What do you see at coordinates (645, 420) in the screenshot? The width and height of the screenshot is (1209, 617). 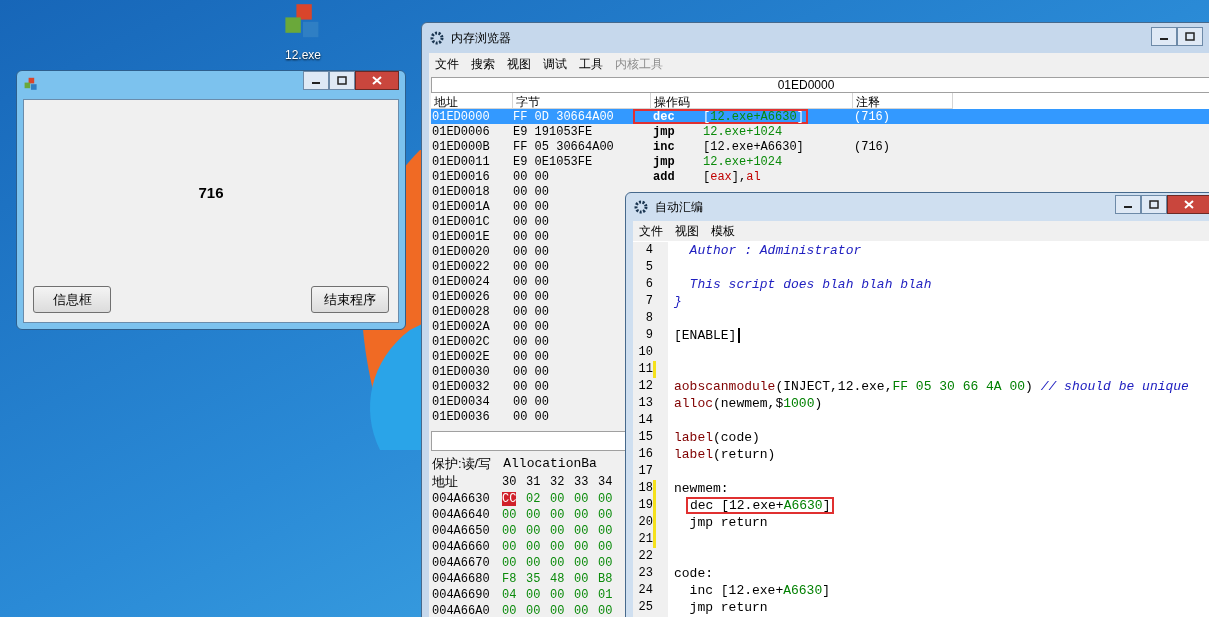 I see `line-number: 14` at bounding box center [645, 420].